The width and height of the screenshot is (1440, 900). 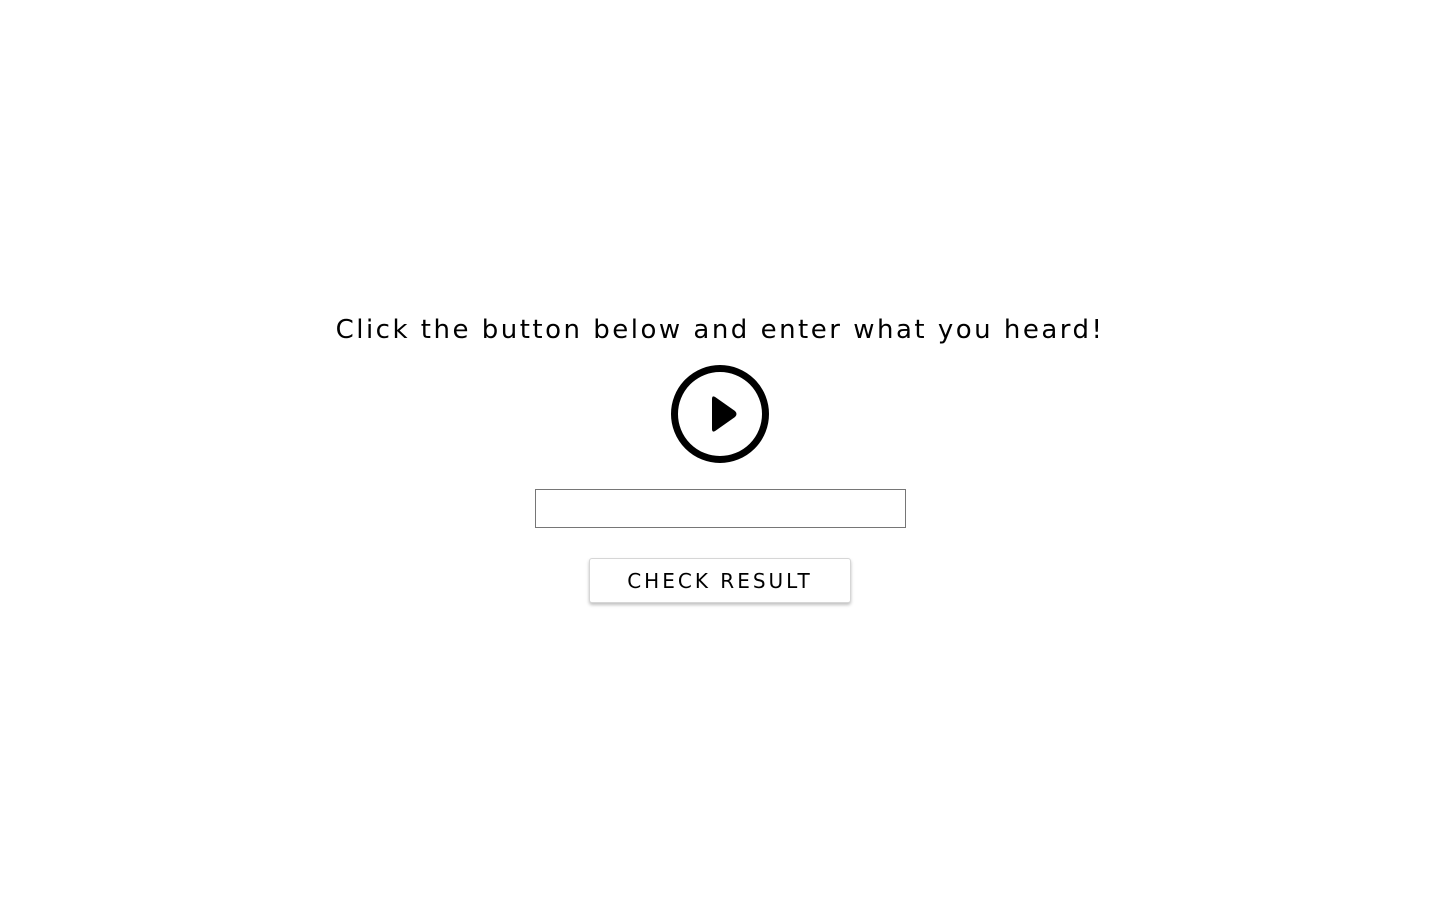 I want to click on play-circle-icon, so click(x=720, y=414).